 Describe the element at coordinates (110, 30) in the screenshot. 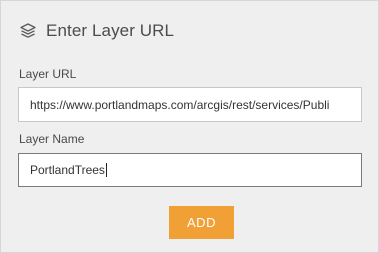

I see `panel-title: Enter Layer URL` at that location.